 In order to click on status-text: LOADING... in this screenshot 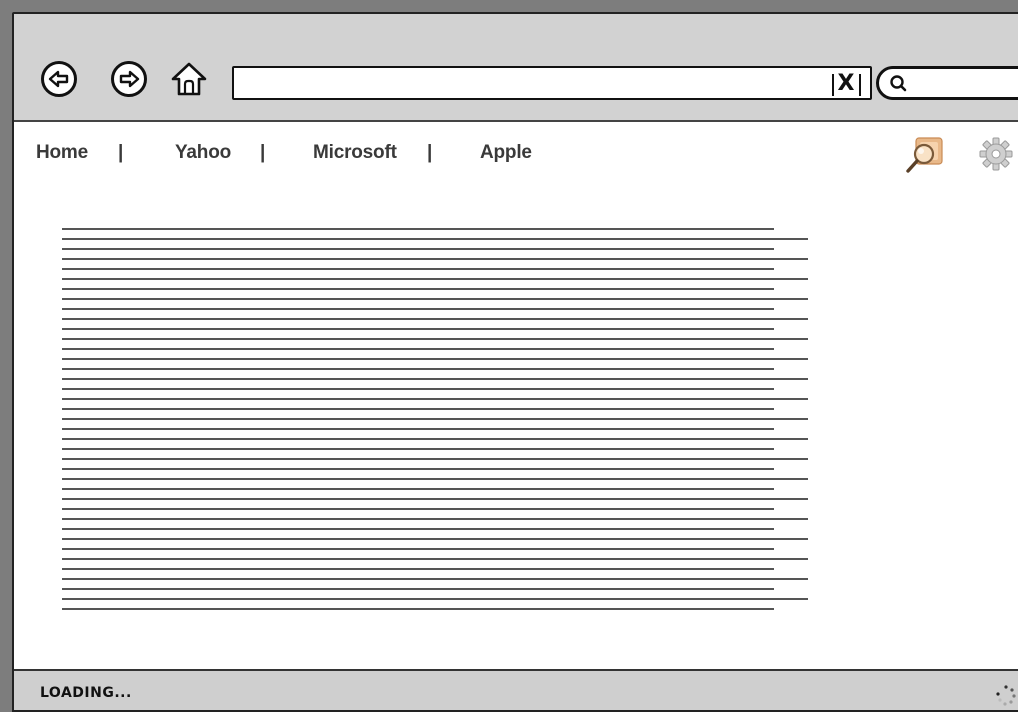, I will do `click(86, 693)`.